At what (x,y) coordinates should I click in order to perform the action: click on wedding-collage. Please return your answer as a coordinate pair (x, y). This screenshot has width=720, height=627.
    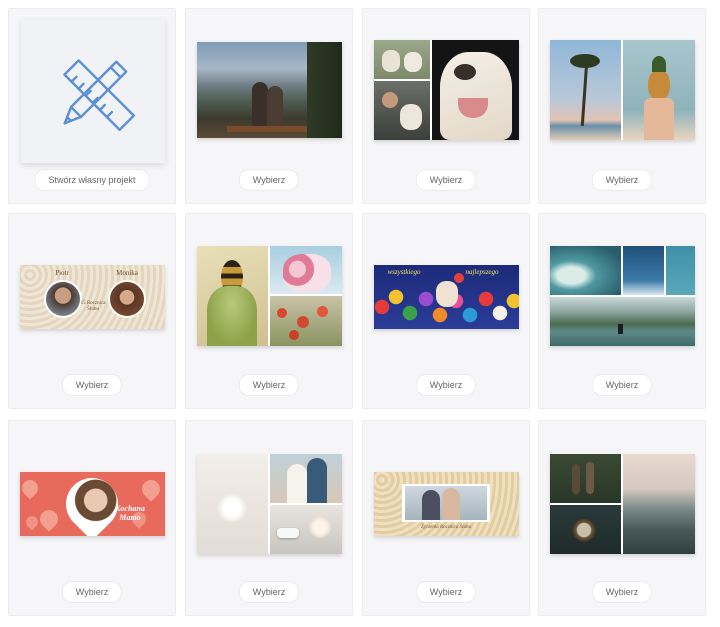
    Looking at the image, I should click on (269, 504).